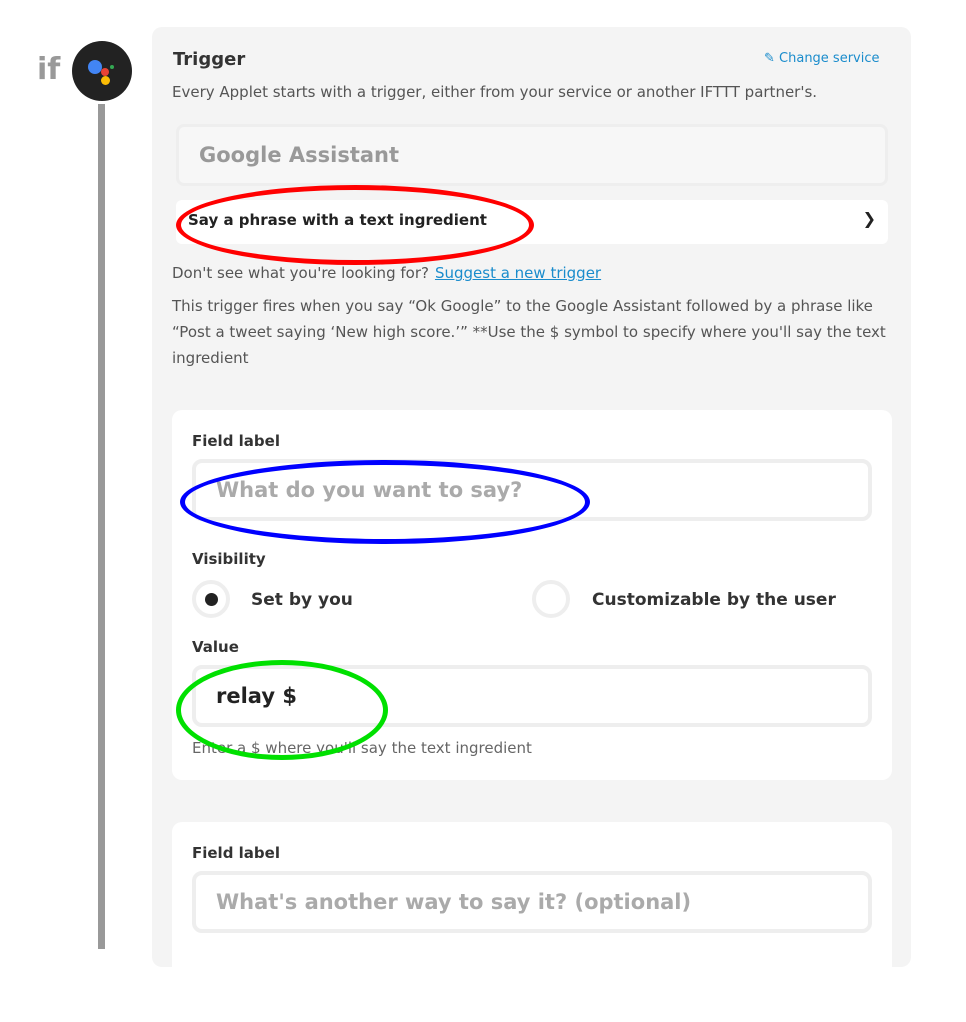 The image size is (966, 1022). I want to click on pencil-icon: ✎, so click(772, 58).